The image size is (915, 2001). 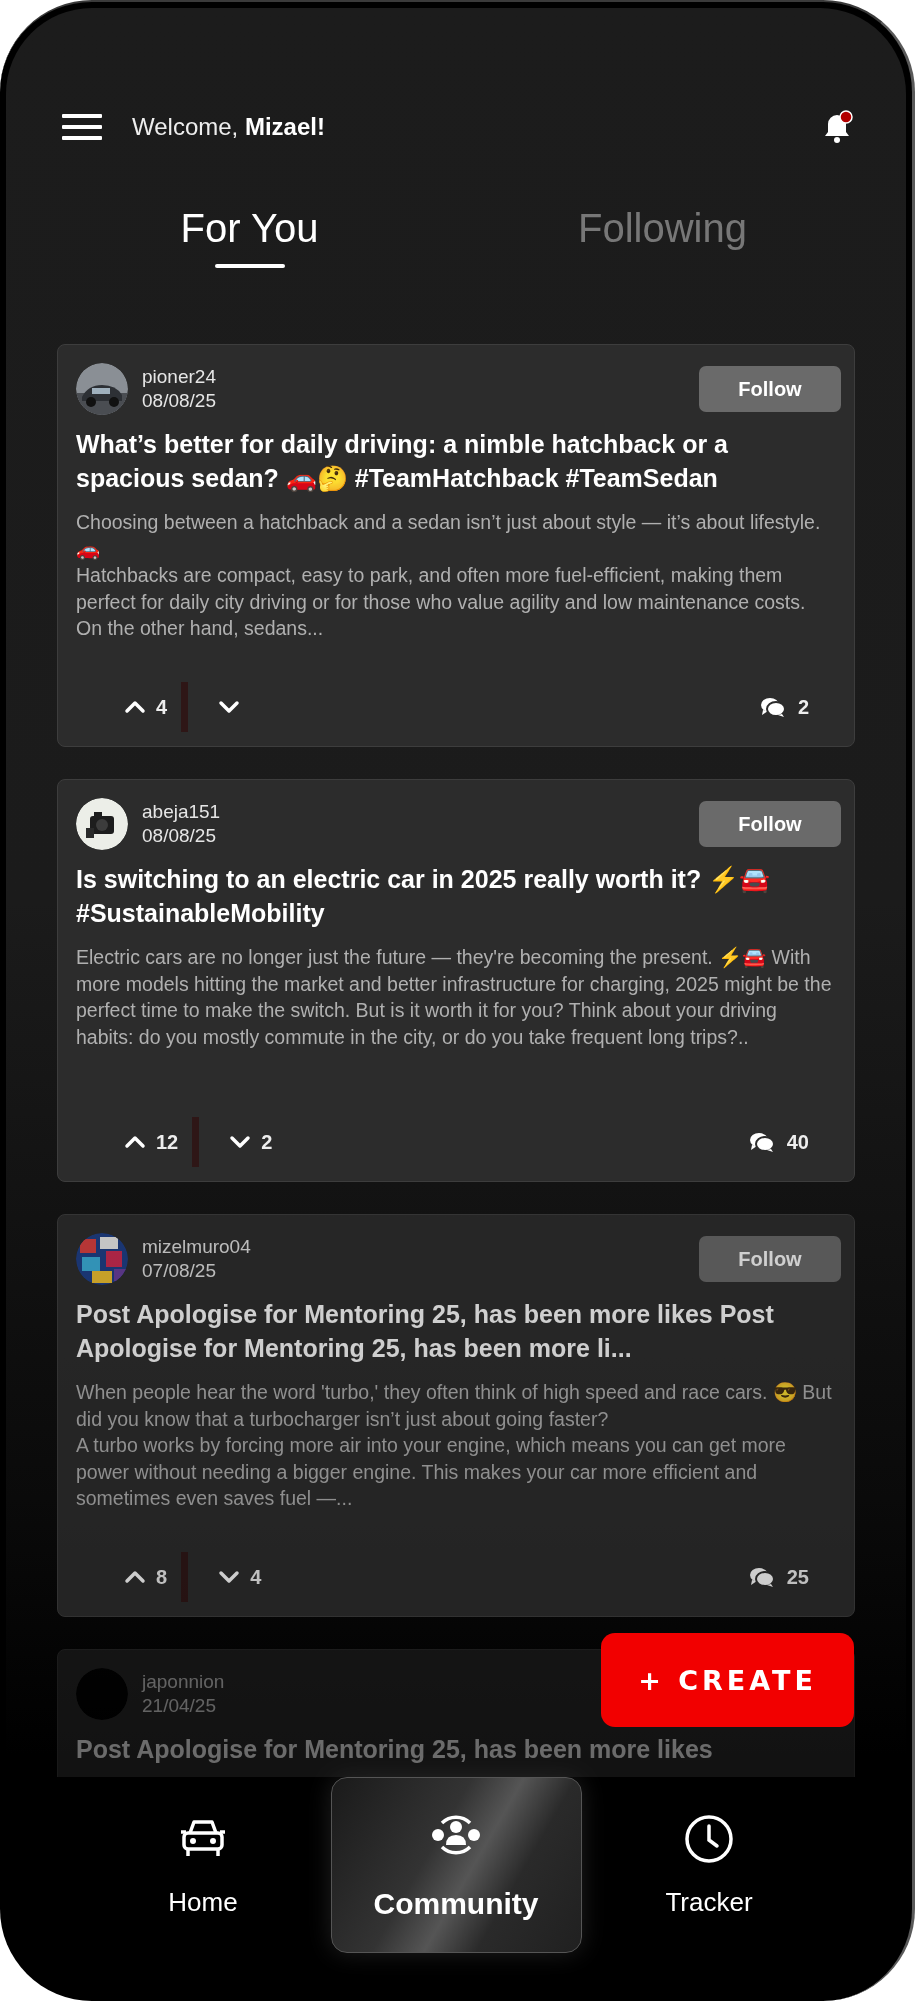 I want to click on comments-button: 25, so click(x=778, y=1577).